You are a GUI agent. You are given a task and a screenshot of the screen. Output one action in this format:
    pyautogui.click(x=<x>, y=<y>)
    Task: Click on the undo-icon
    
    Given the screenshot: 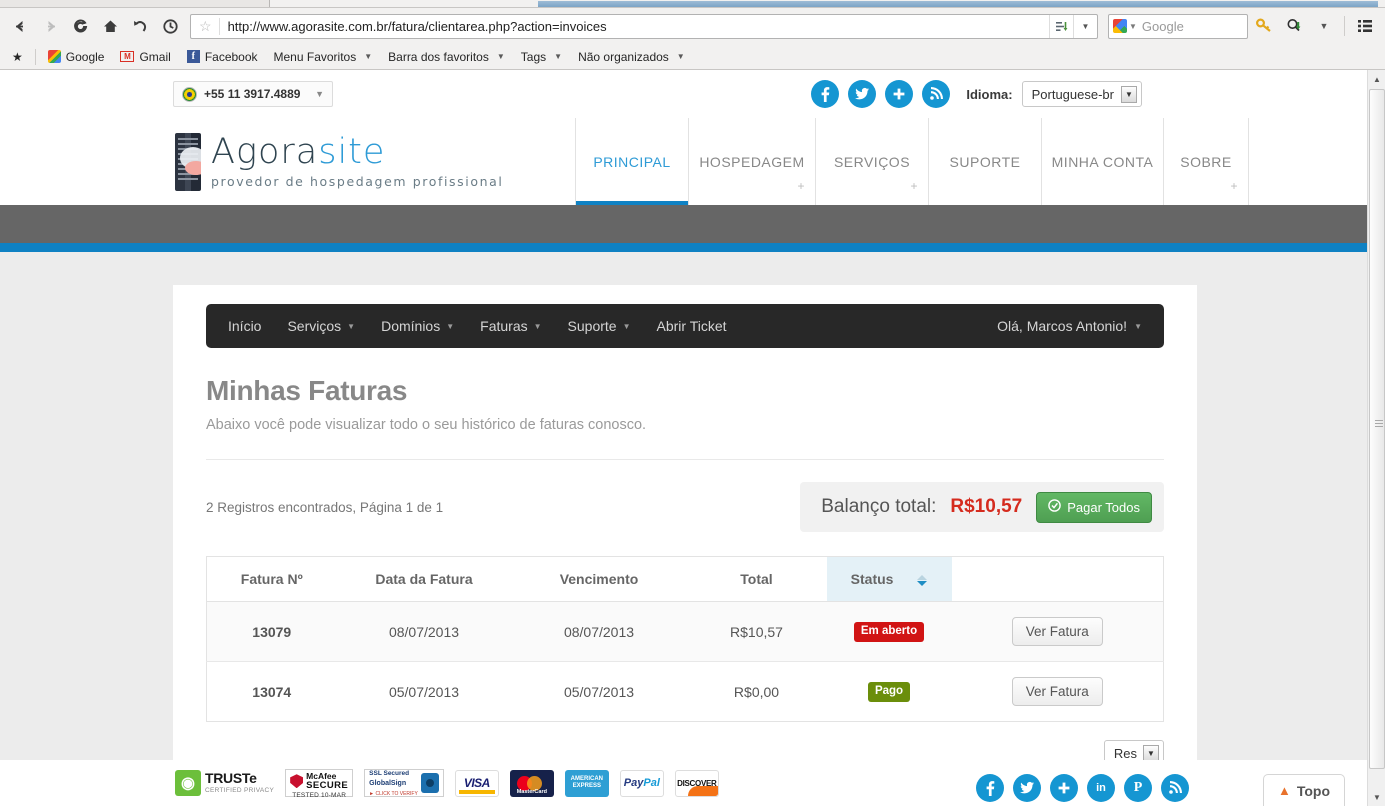 What is the action you would take?
    pyautogui.click(x=140, y=26)
    